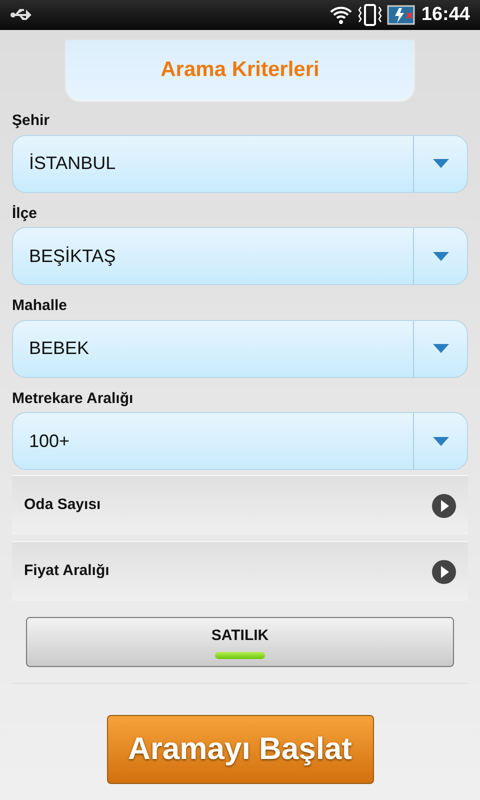 This screenshot has height=800, width=480. What do you see at coordinates (31, 121) in the screenshot?
I see `field-label: Şehir` at bounding box center [31, 121].